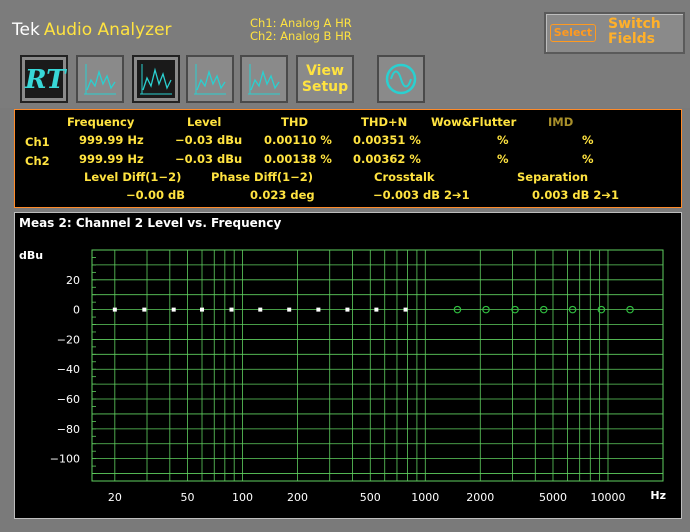 This screenshot has height=532, width=690. What do you see at coordinates (101, 122) in the screenshot?
I see `header-frequency: Frequency` at bounding box center [101, 122].